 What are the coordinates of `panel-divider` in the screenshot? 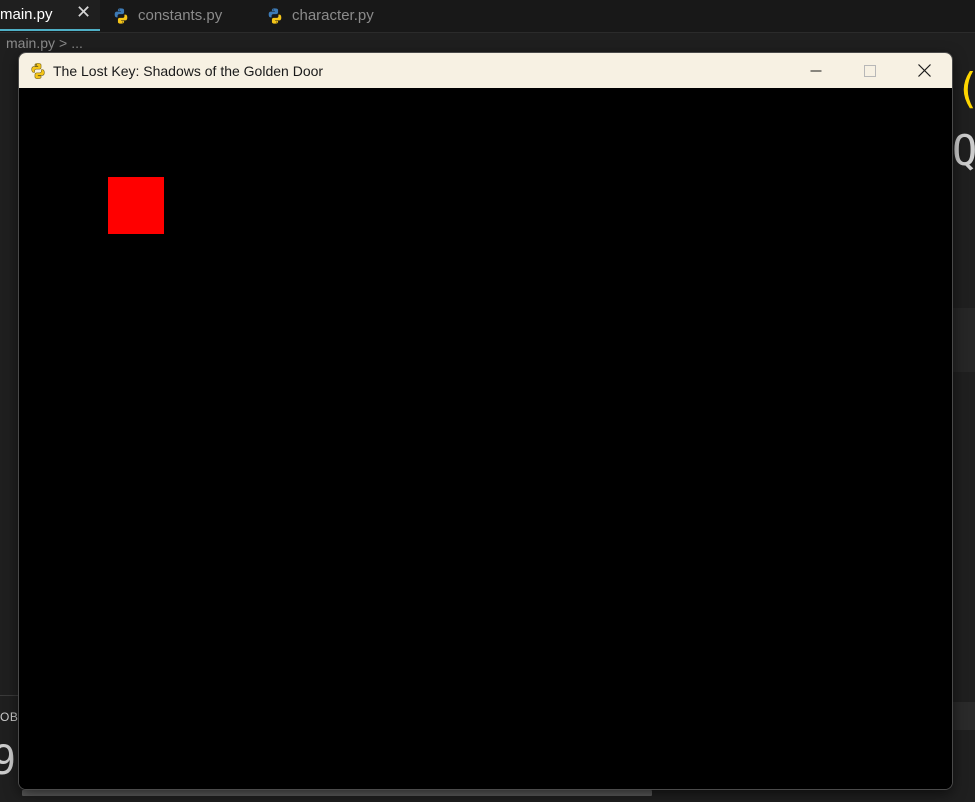 It's located at (10, 695).